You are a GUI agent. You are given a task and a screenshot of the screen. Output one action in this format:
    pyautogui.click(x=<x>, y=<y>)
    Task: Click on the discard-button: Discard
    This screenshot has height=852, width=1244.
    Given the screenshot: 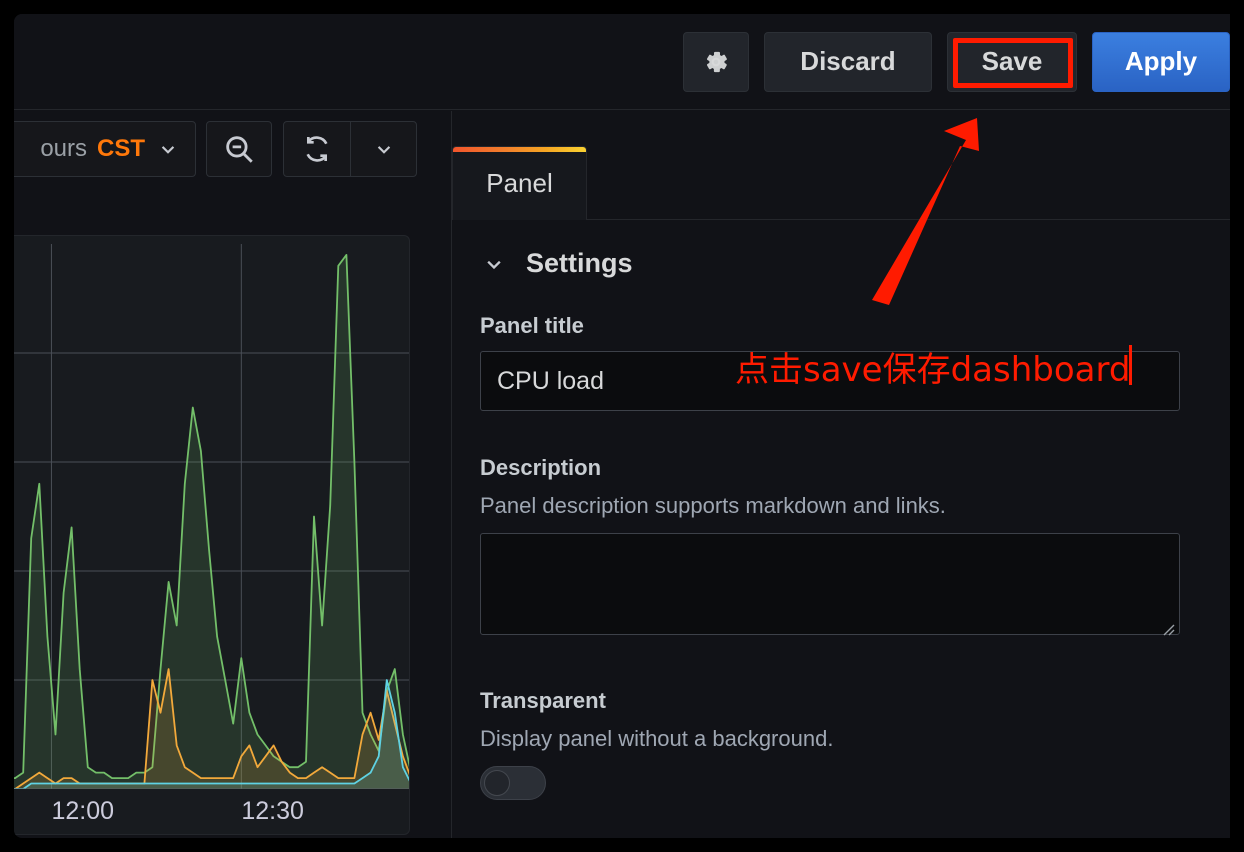 What is the action you would take?
    pyautogui.click(x=848, y=61)
    